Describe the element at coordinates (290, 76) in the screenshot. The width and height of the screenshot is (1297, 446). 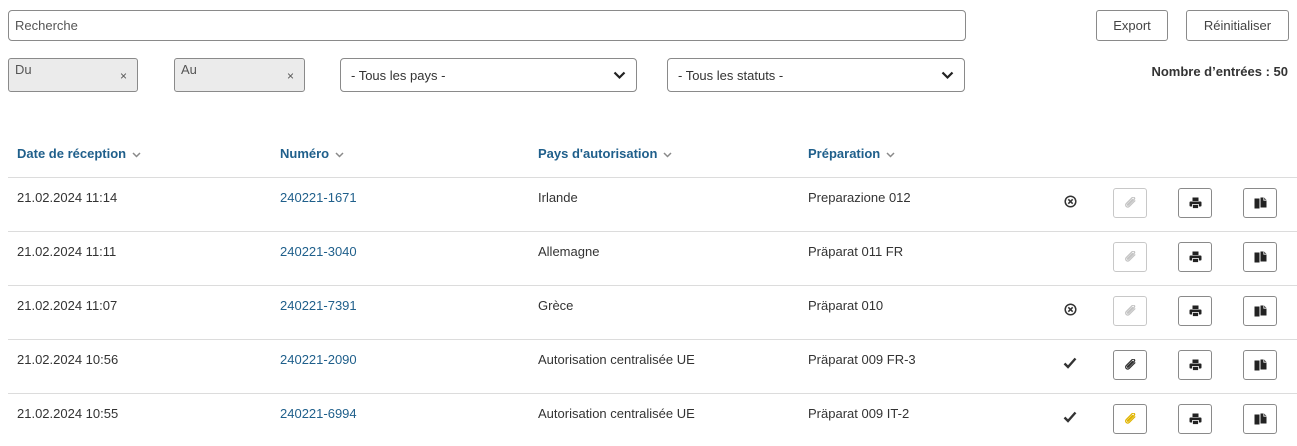
I see `date-to-clear-icon: ×` at that location.